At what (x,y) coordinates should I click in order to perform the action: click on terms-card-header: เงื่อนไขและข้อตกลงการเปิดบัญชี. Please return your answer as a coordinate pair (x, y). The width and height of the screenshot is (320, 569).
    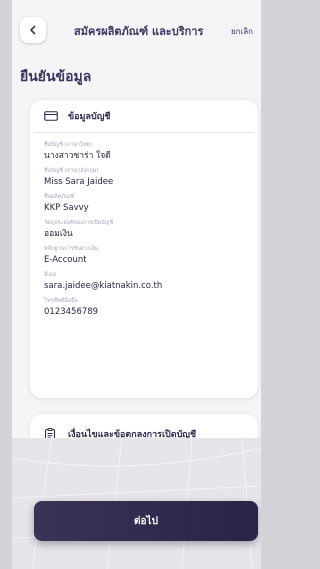
    Looking at the image, I should click on (144, 426).